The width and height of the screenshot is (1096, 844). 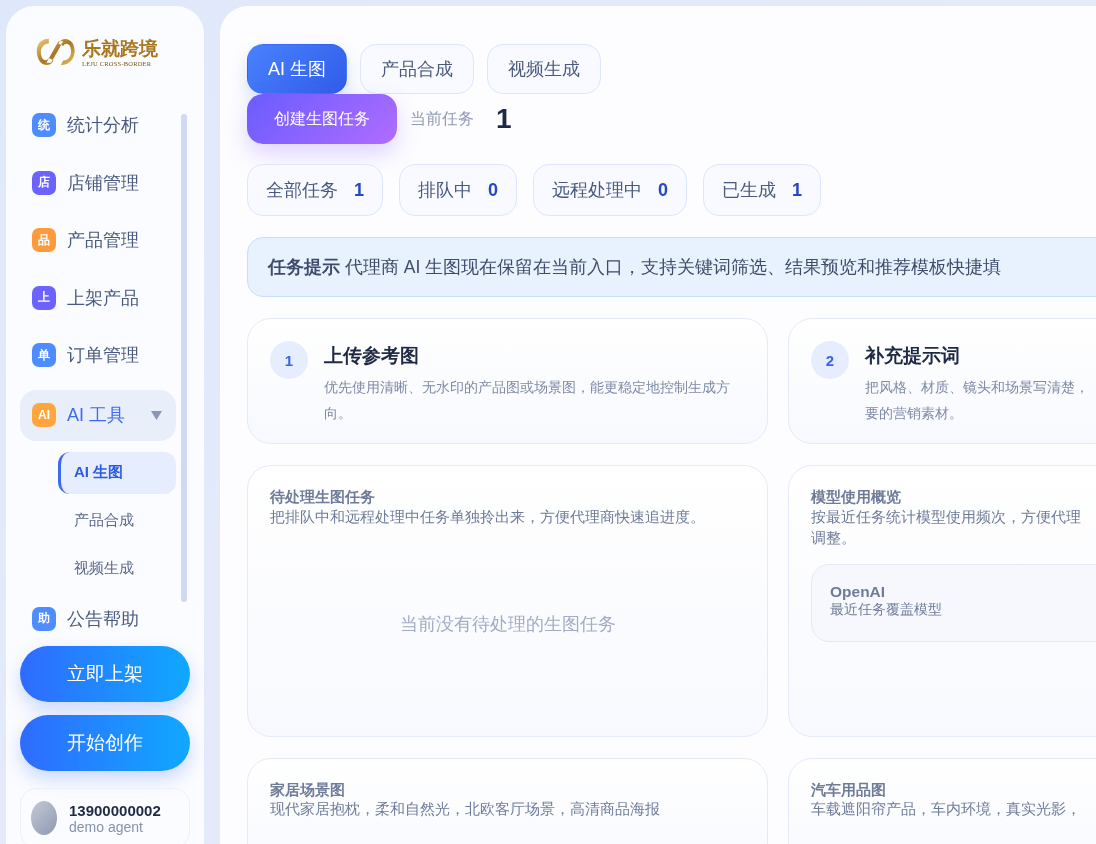 I want to click on nav-item: 店 店铺管理, so click(x=98, y=182).